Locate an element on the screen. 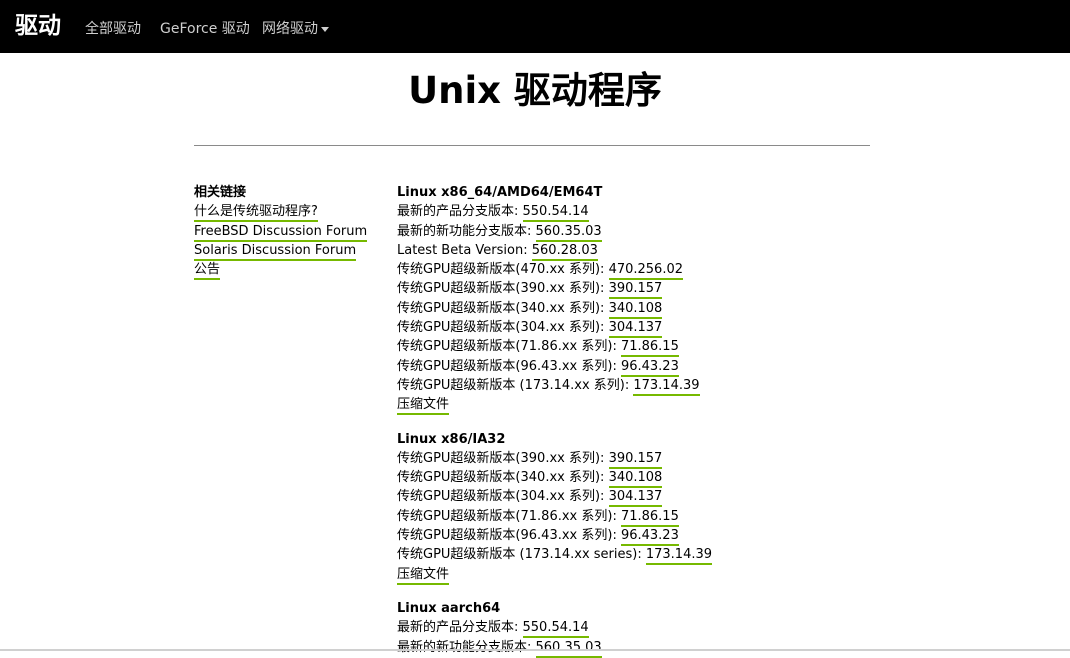 This screenshot has width=1070, height=658. chevron-down-icon is located at coordinates (325, 29).